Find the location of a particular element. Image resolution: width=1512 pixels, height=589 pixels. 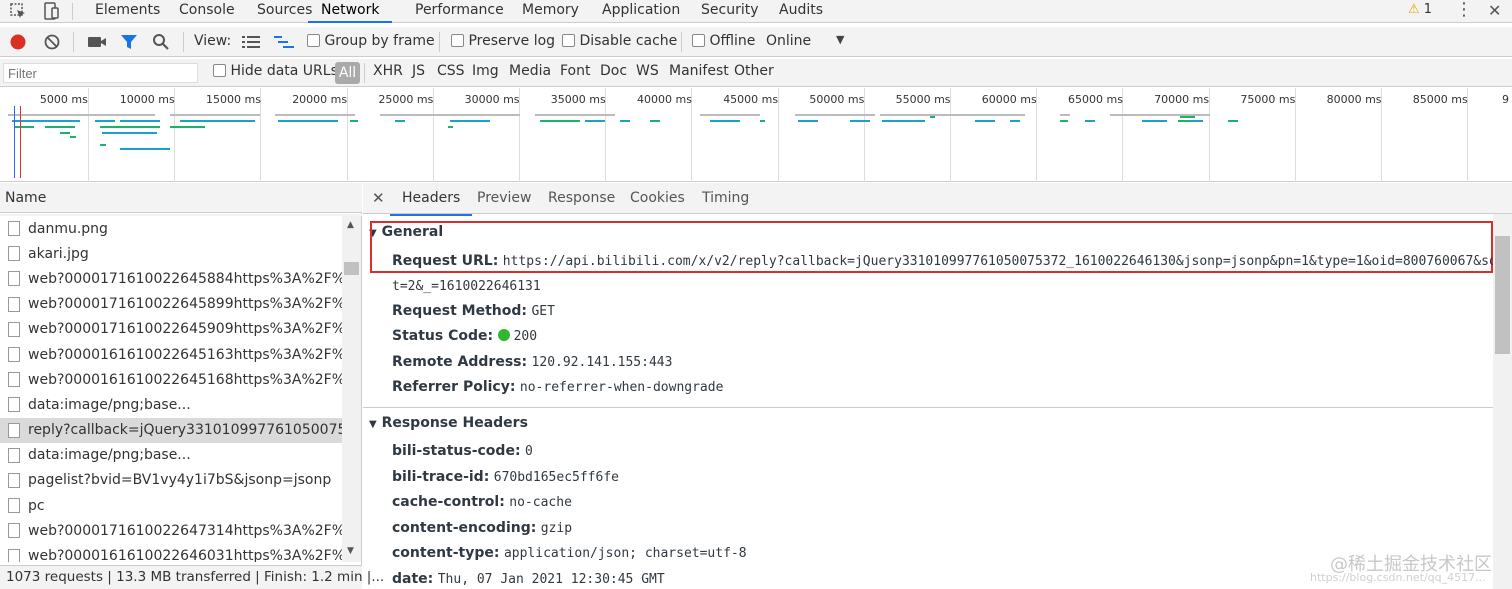

tab-sources: Sources is located at coordinates (284, 11).